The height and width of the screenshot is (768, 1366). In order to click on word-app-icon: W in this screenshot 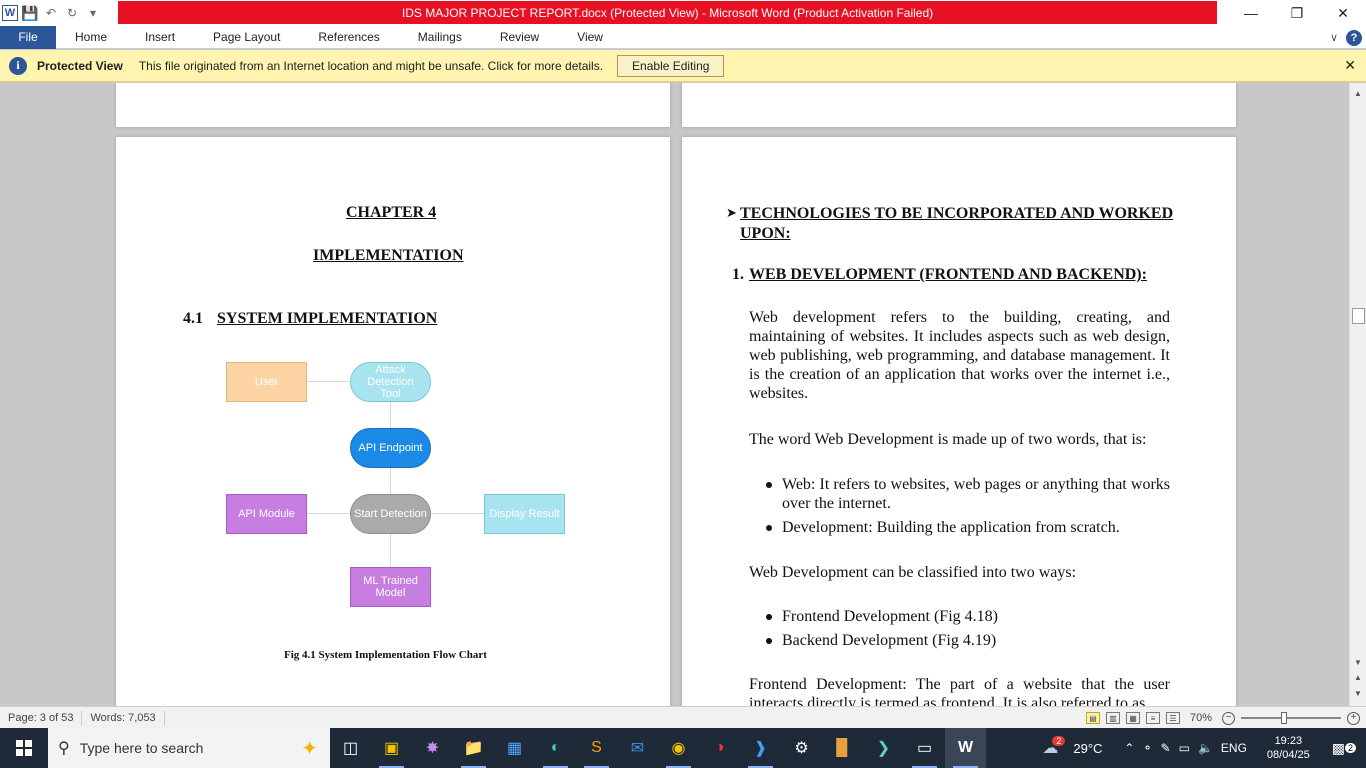, I will do `click(10, 13)`.